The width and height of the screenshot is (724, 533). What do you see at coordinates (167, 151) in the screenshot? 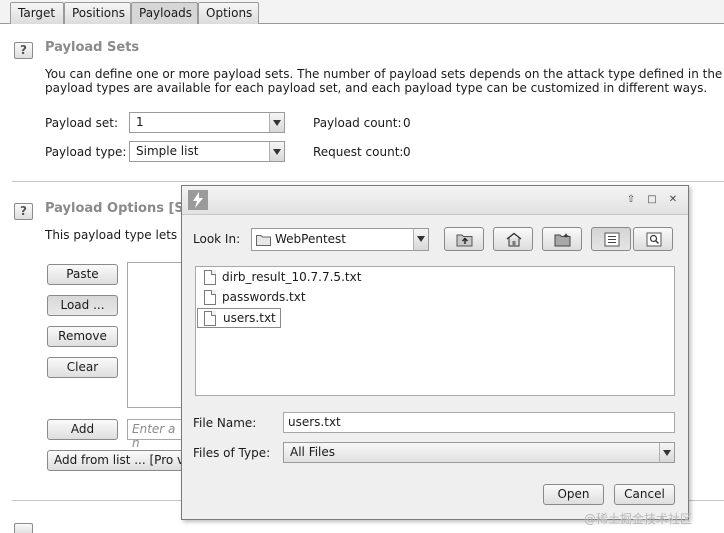
I see `payload-type-value: Simple list` at bounding box center [167, 151].